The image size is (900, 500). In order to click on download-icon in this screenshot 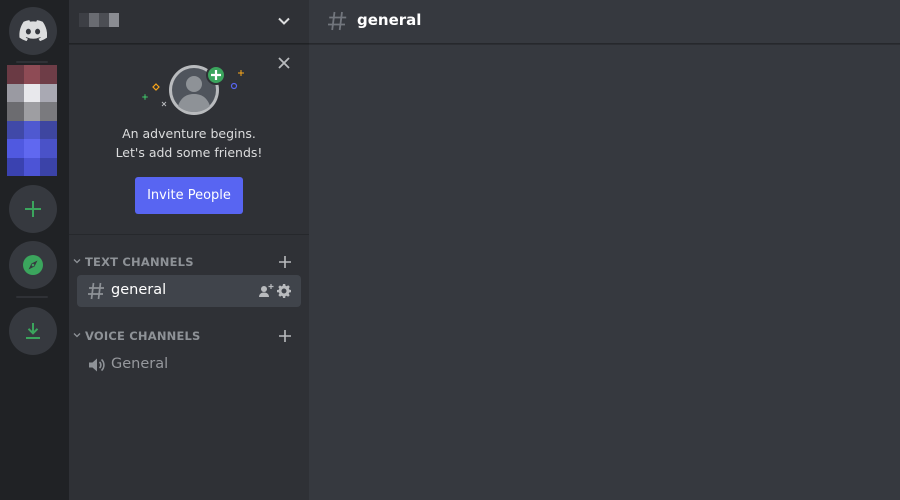, I will do `click(33, 331)`.